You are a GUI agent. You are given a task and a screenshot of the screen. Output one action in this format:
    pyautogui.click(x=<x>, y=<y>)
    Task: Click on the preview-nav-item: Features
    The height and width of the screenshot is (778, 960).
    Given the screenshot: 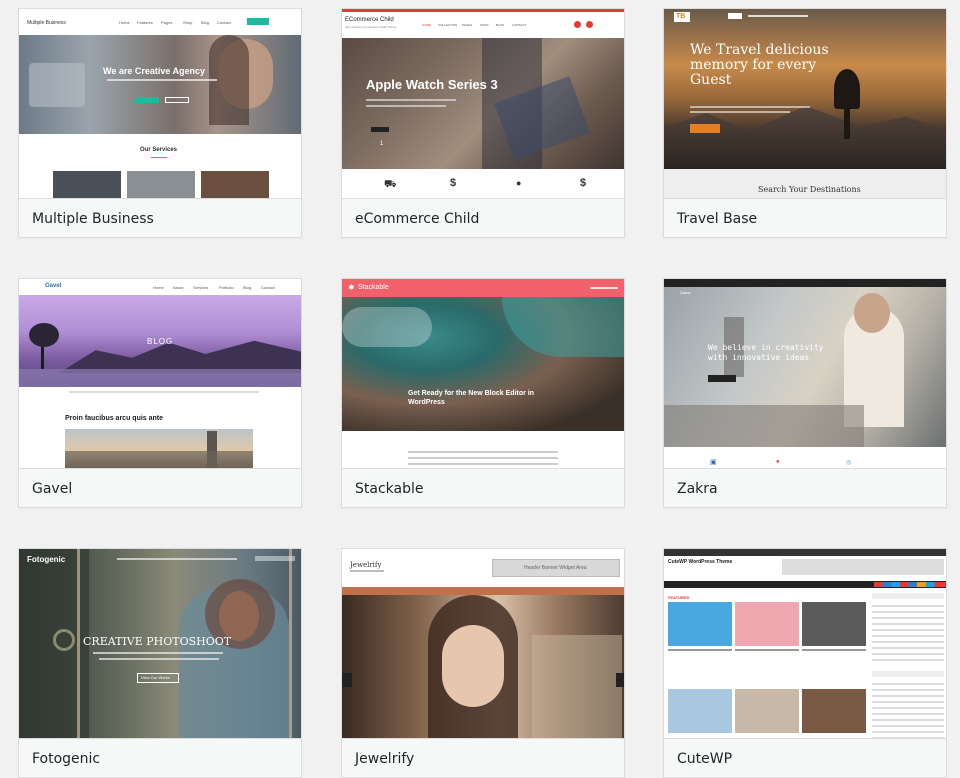 What is the action you would take?
    pyautogui.click(x=145, y=22)
    